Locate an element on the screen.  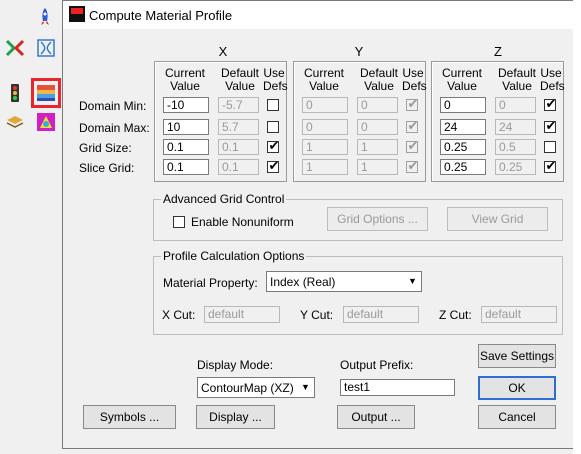
rocket-icon is located at coordinates (45, 17).